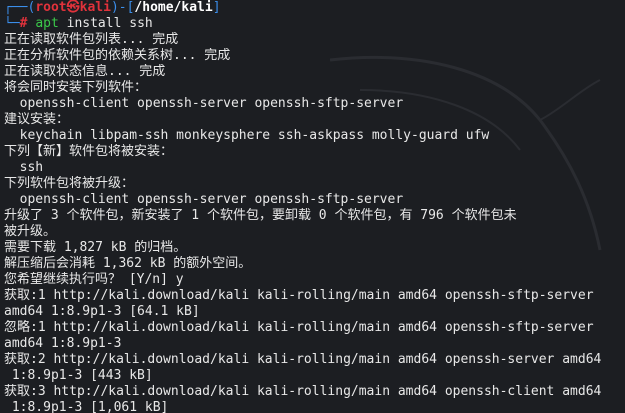  I want to click on output-line: 正在分析软件包的依赖关系树... 完成, so click(117, 55).